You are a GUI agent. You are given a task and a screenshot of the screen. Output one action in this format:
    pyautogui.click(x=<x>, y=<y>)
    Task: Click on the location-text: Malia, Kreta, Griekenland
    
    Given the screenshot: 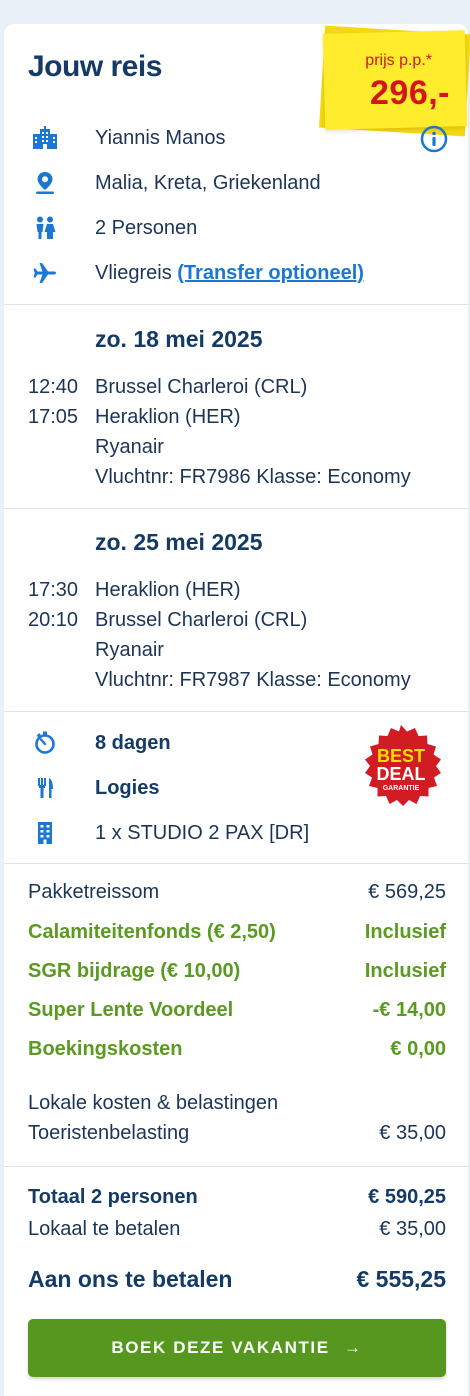 What is the action you would take?
    pyautogui.click(x=208, y=183)
    